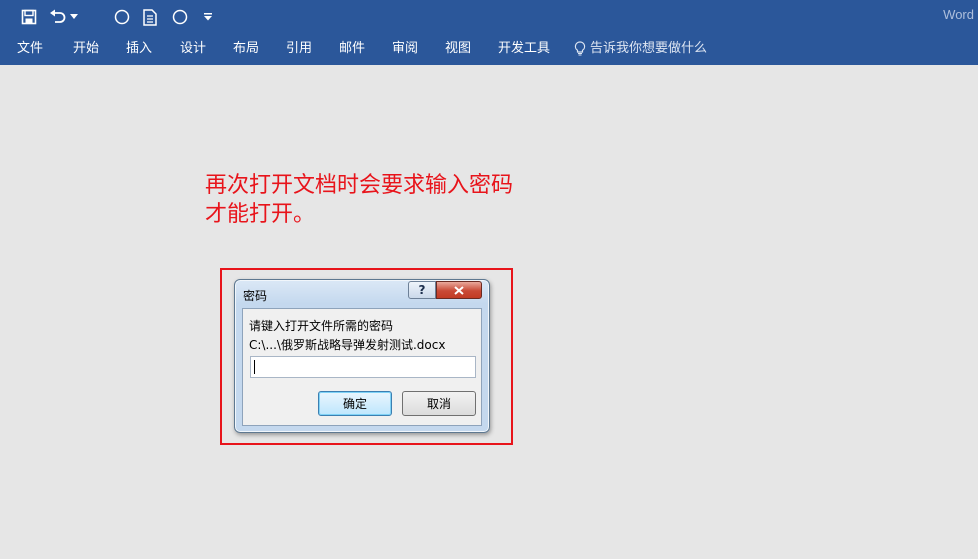 The height and width of the screenshot is (559, 978). What do you see at coordinates (74, 17) in the screenshot?
I see `chevron-down-icon` at bounding box center [74, 17].